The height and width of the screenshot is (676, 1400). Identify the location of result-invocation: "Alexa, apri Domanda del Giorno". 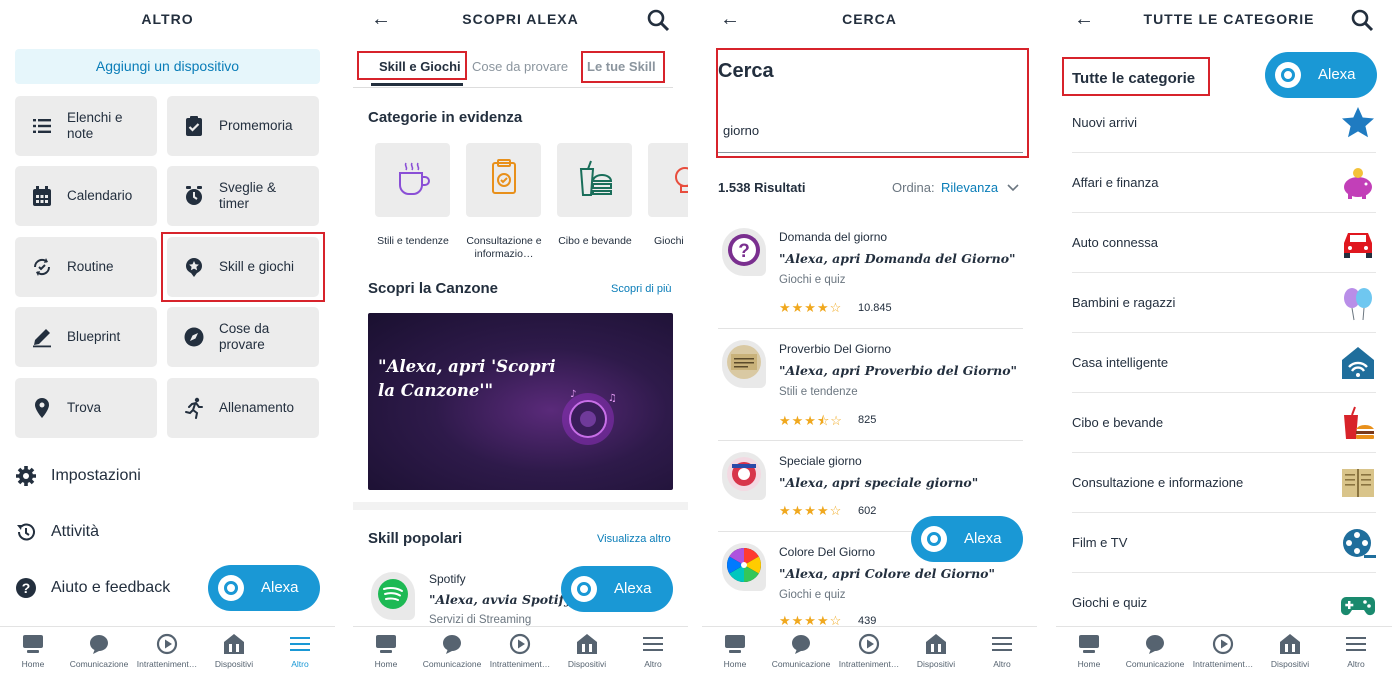
(897, 258).